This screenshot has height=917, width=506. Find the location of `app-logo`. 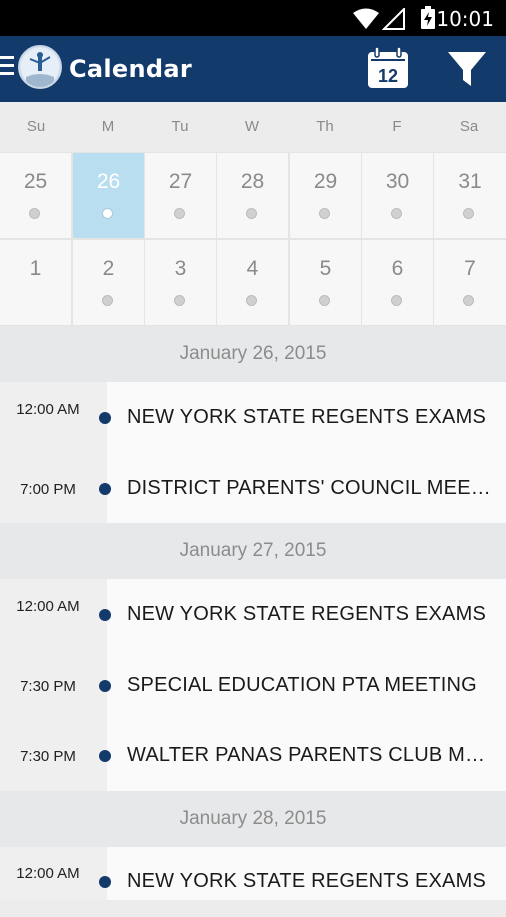

app-logo is located at coordinates (40, 67).